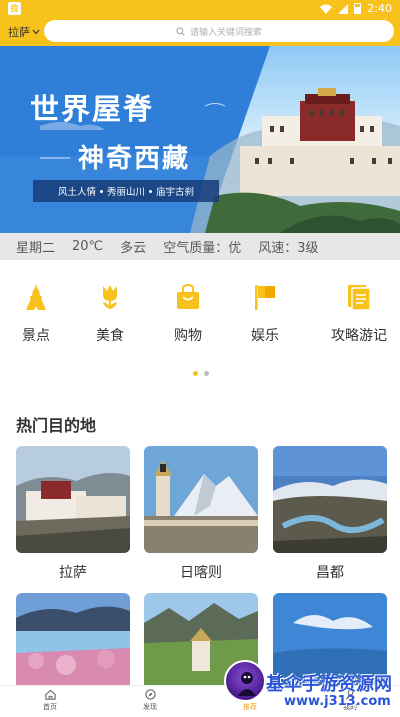  I want to click on watermark-text: 基伞手游资源网, so click(329, 684).